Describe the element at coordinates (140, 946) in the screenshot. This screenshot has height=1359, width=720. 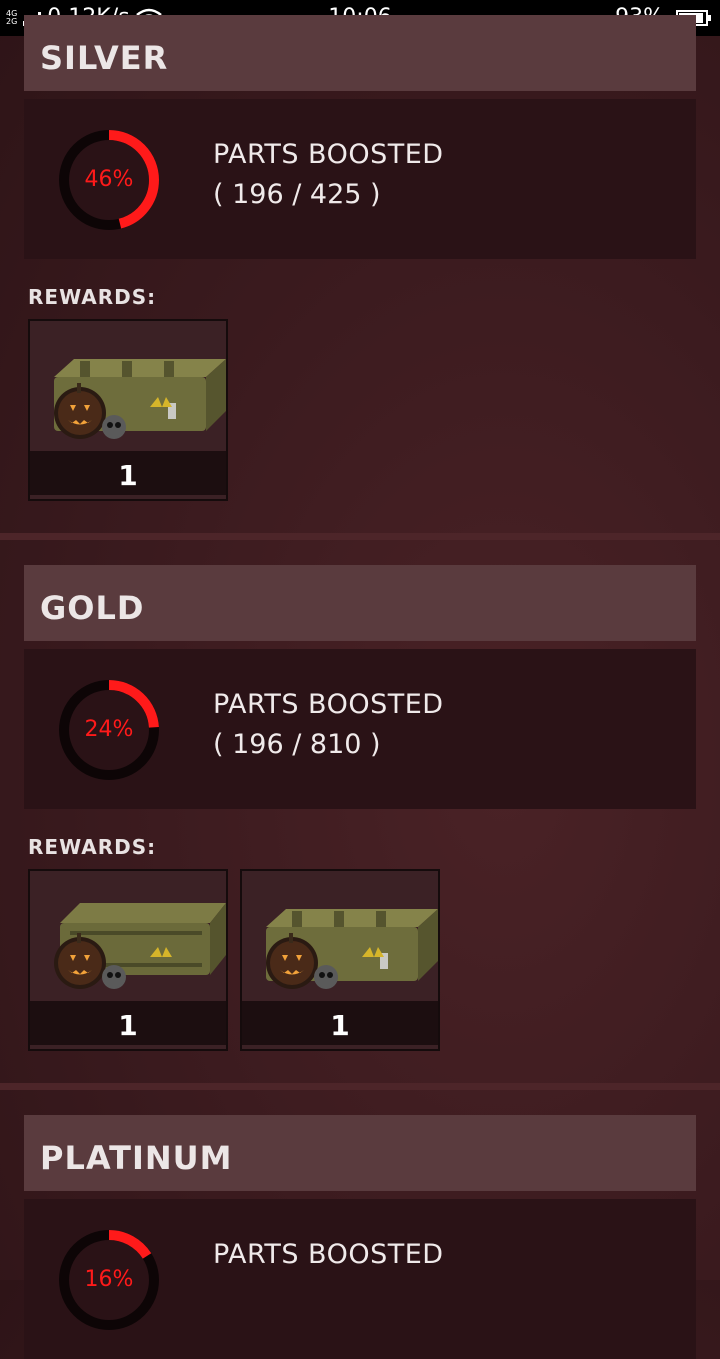
I see `halloween-ammo-crate-icon` at that location.